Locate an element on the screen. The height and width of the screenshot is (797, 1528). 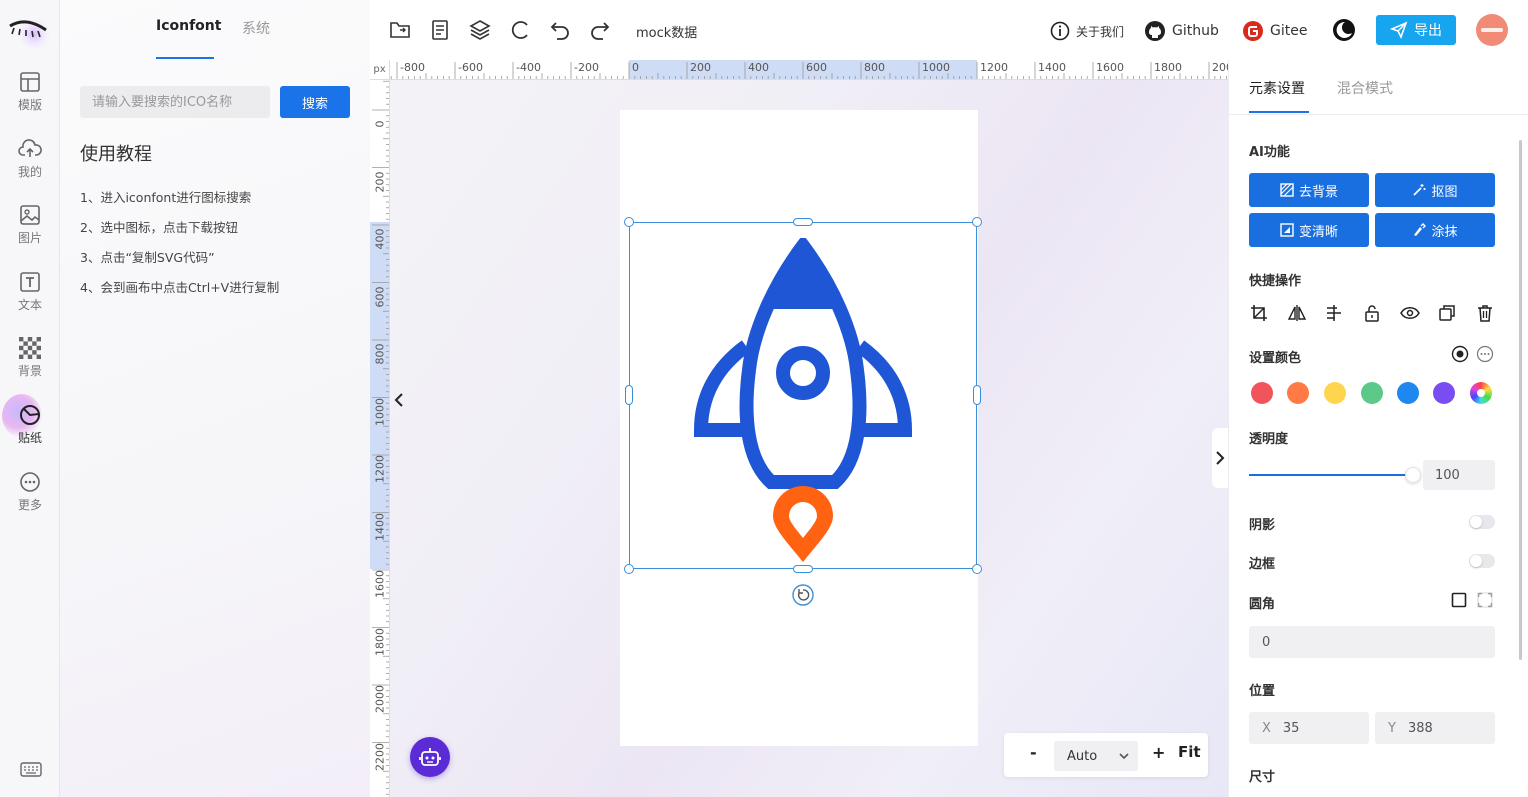
properties-scrollbar is located at coordinates (1520, 400).